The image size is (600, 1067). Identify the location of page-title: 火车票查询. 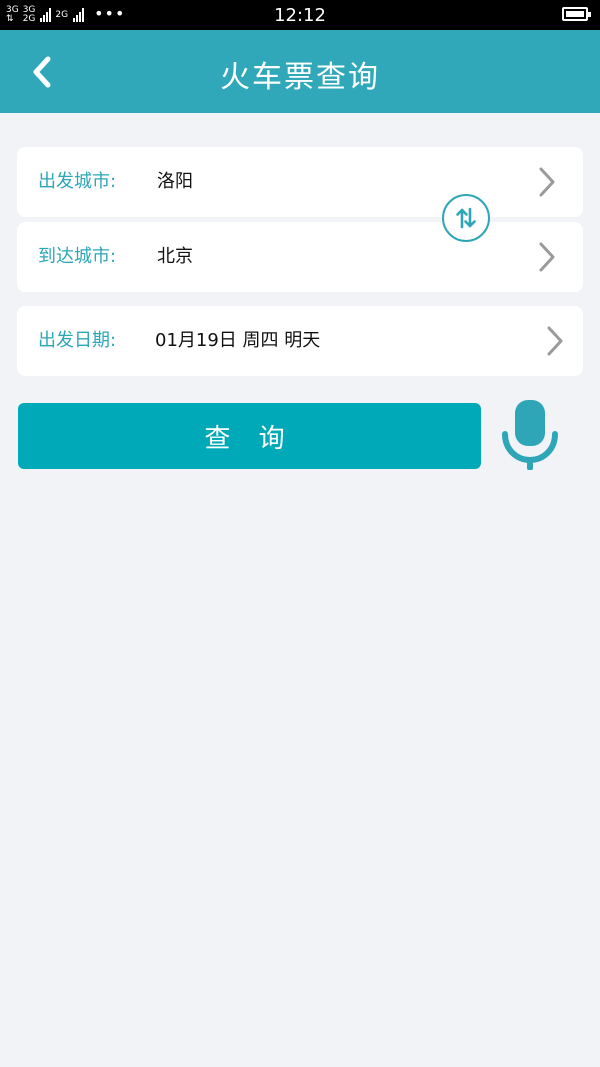
(300, 77).